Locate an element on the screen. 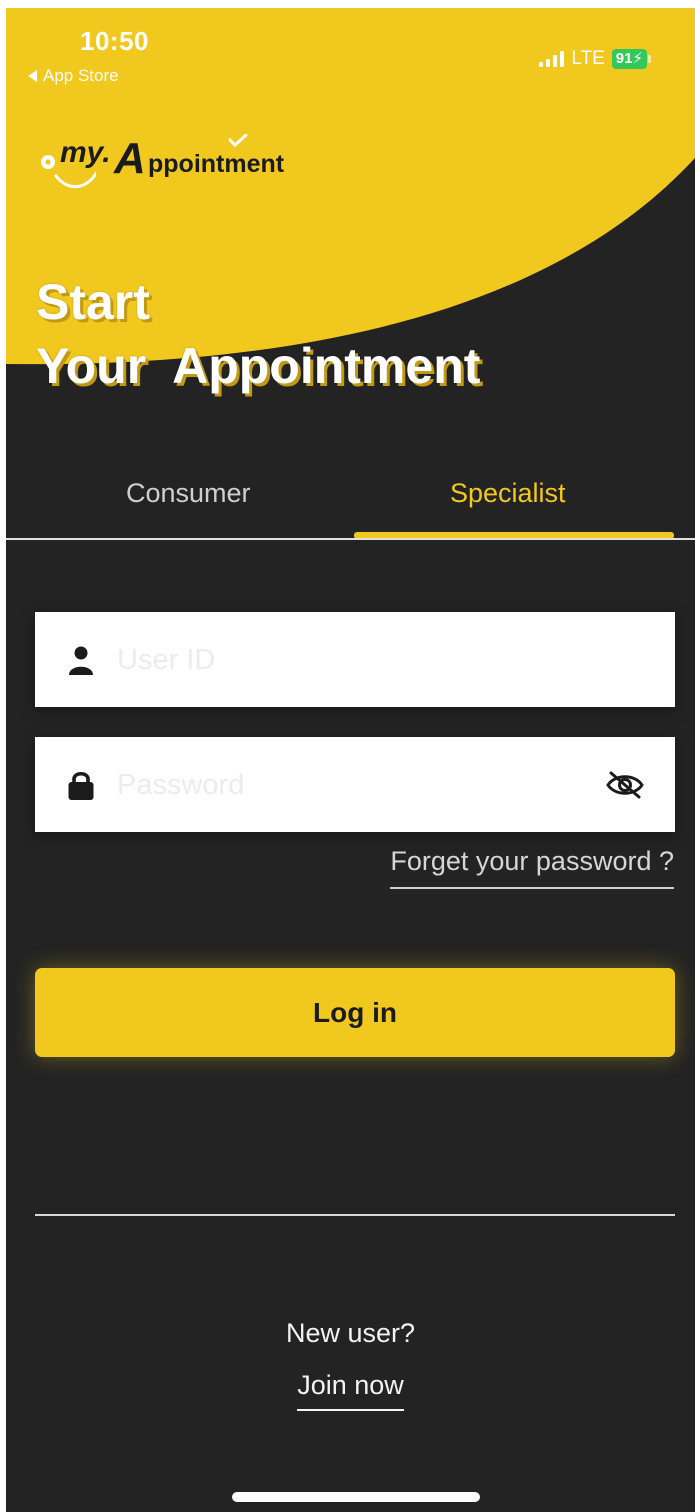  logo-a: A is located at coordinates (130, 158).